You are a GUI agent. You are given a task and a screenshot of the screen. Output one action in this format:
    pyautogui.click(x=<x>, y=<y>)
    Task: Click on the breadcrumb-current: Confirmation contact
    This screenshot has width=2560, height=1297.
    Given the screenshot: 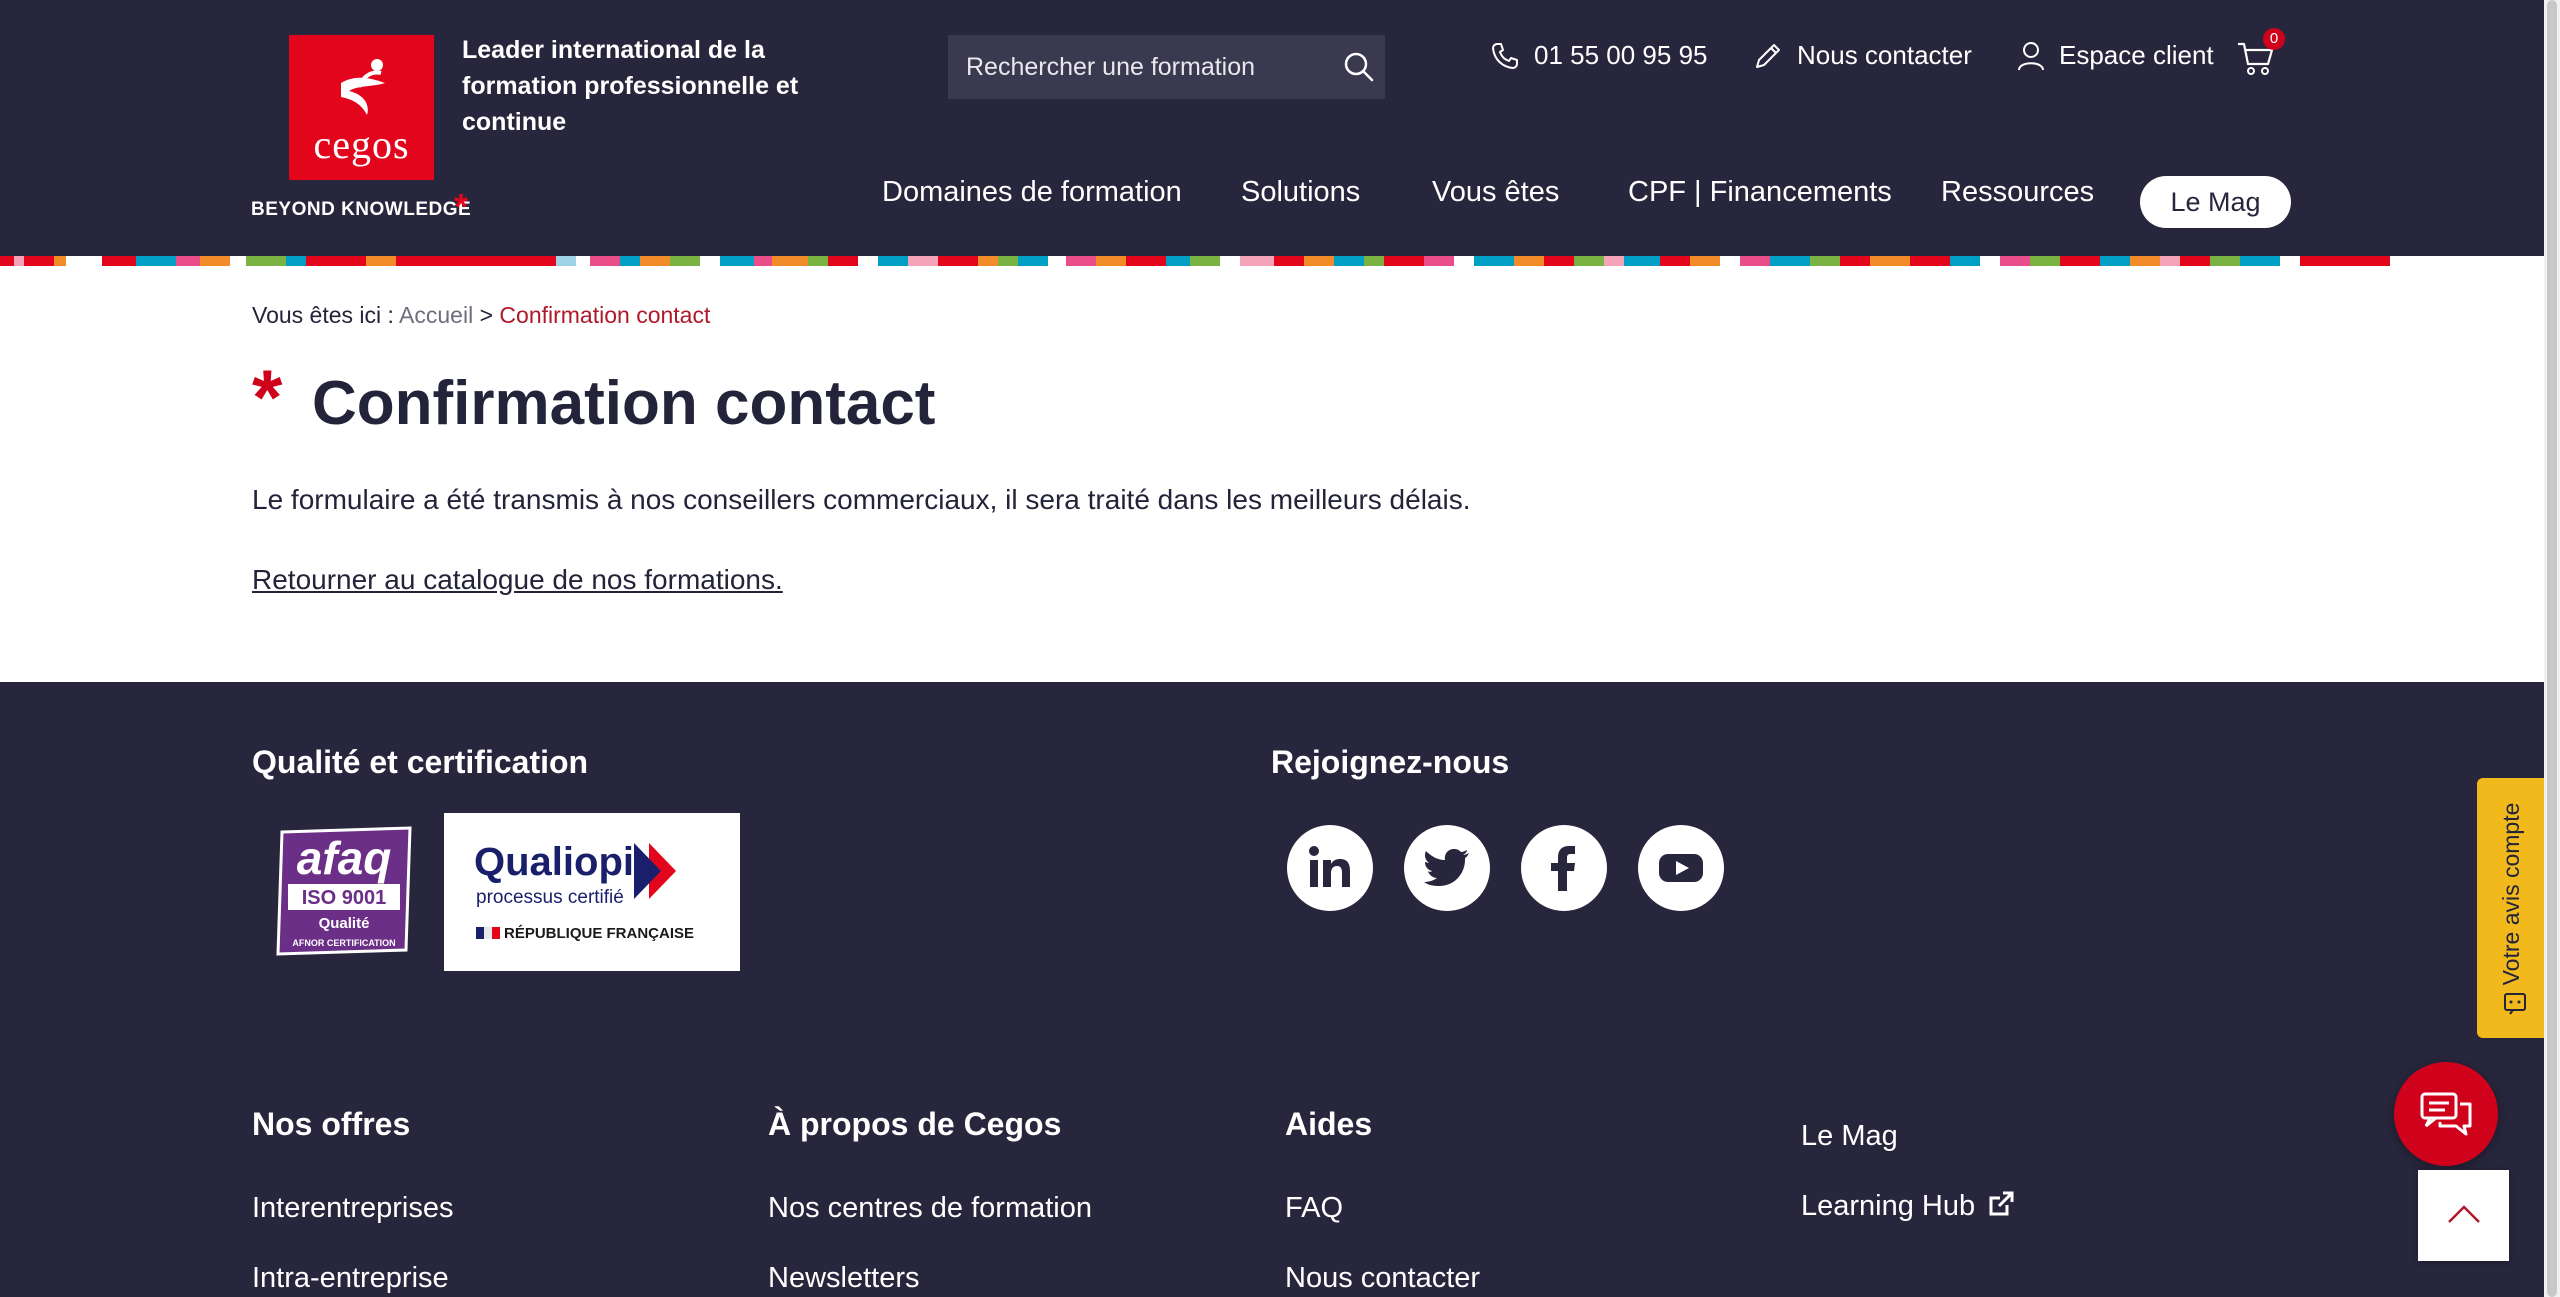 What is the action you would take?
    pyautogui.click(x=605, y=315)
    